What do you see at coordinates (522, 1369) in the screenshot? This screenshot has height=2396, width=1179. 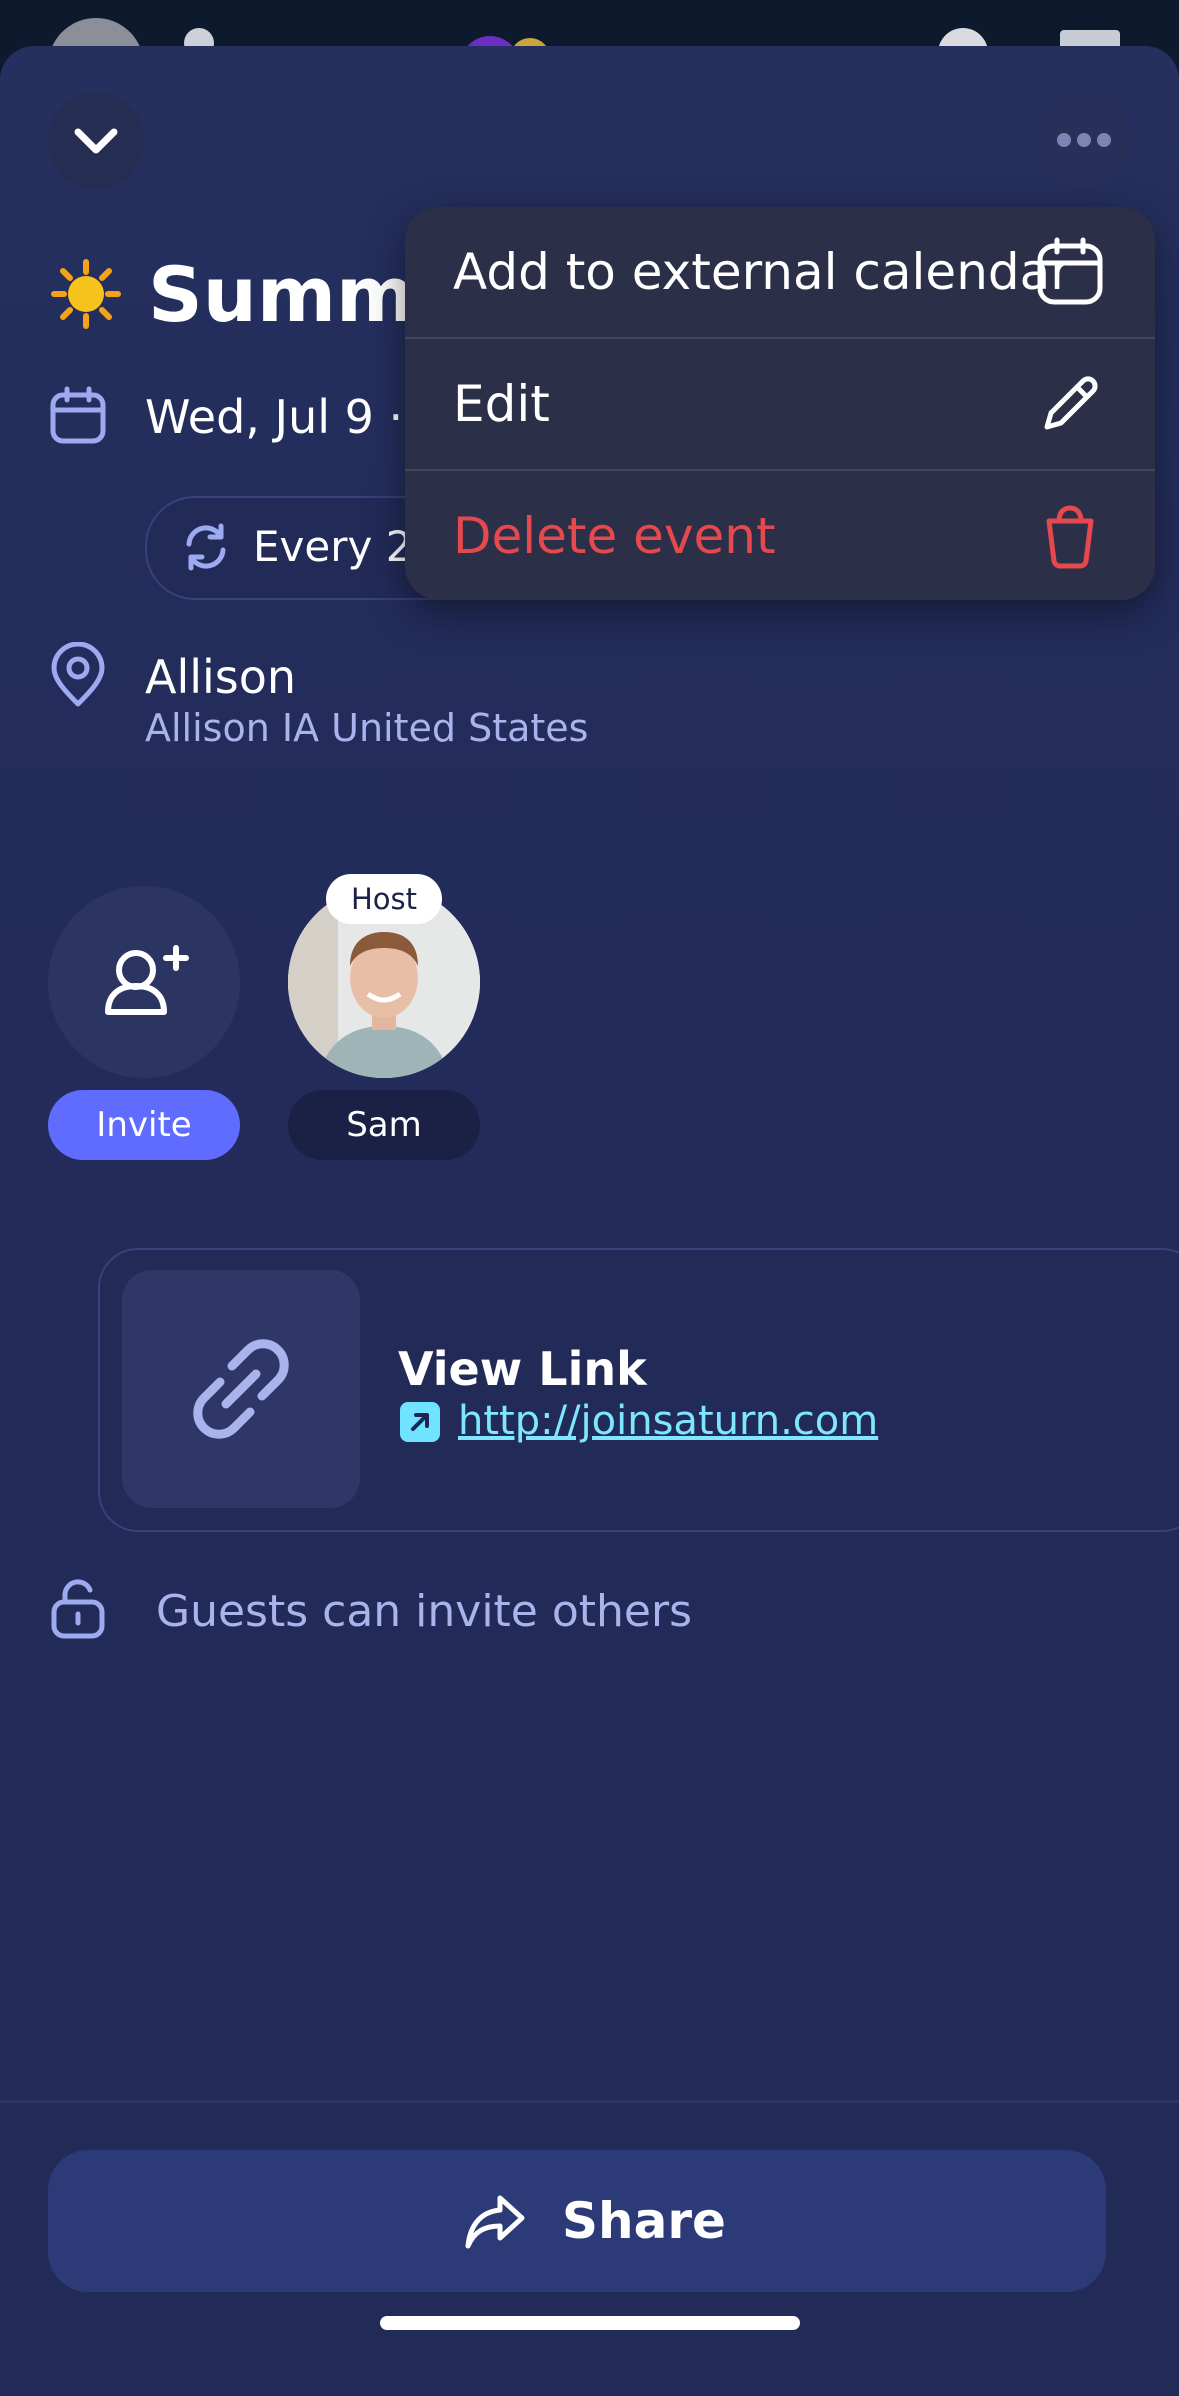 I see `link-title: View Link` at bounding box center [522, 1369].